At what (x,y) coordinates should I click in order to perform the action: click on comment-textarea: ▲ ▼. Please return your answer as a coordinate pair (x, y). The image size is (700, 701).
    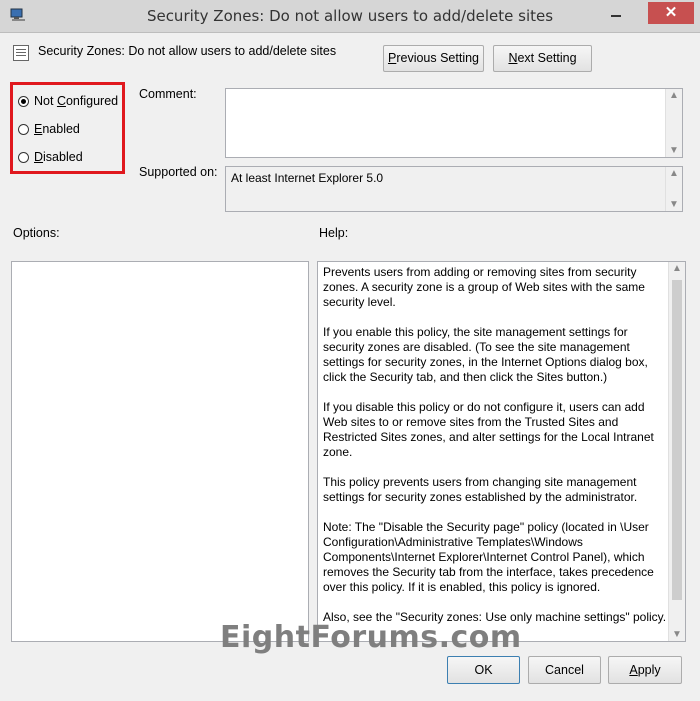
    Looking at the image, I should click on (454, 123).